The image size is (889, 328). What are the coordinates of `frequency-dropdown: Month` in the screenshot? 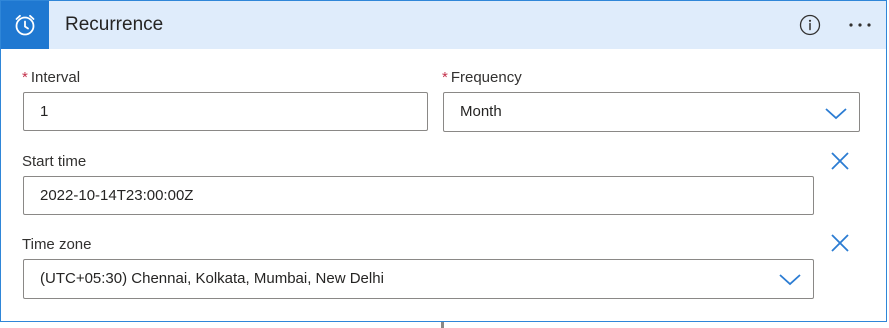 It's located at (651, 112).